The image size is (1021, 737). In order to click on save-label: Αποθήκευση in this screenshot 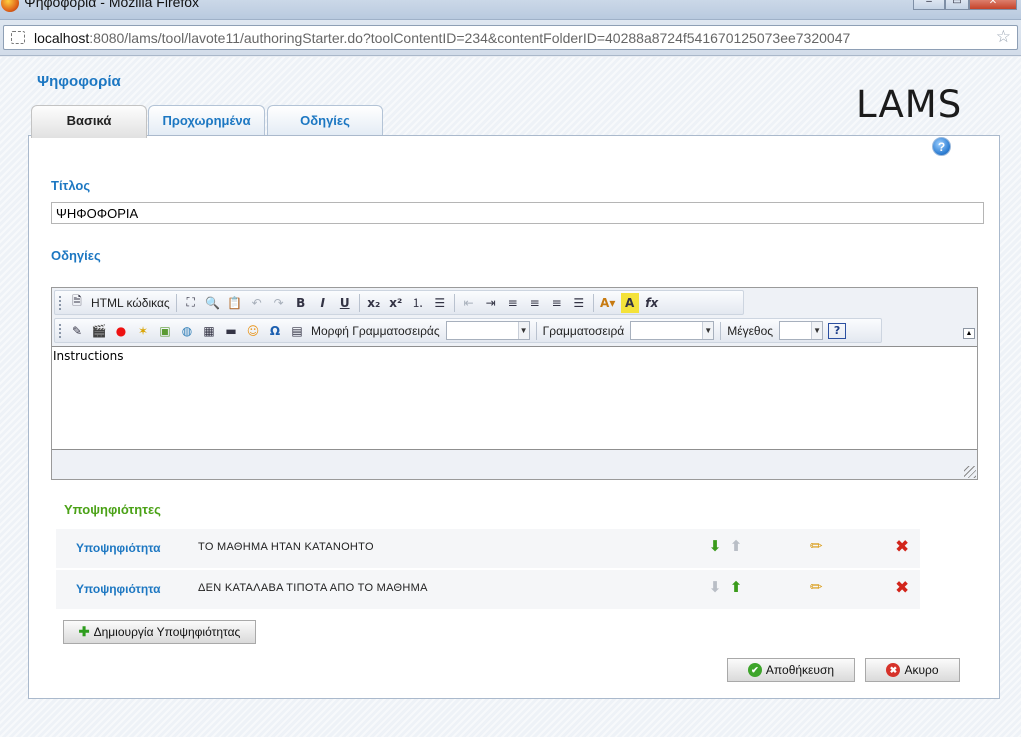, I will do `click(800, 670)`.